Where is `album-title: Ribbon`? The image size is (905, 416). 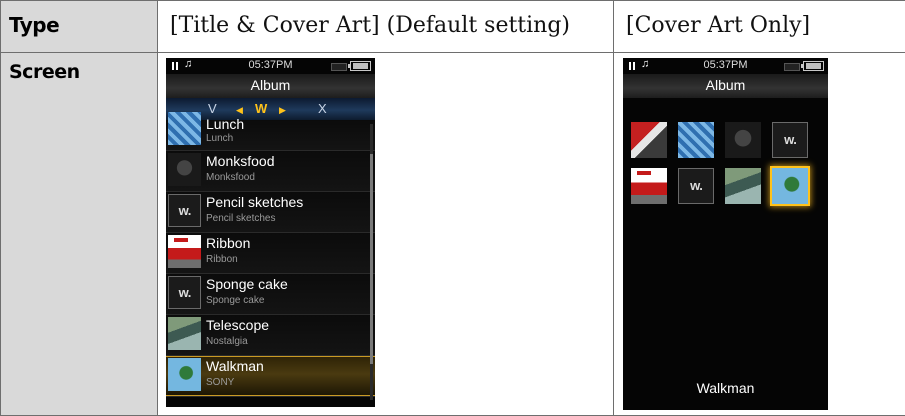
album-title: Ribbon is located at coordinates (228, 243).